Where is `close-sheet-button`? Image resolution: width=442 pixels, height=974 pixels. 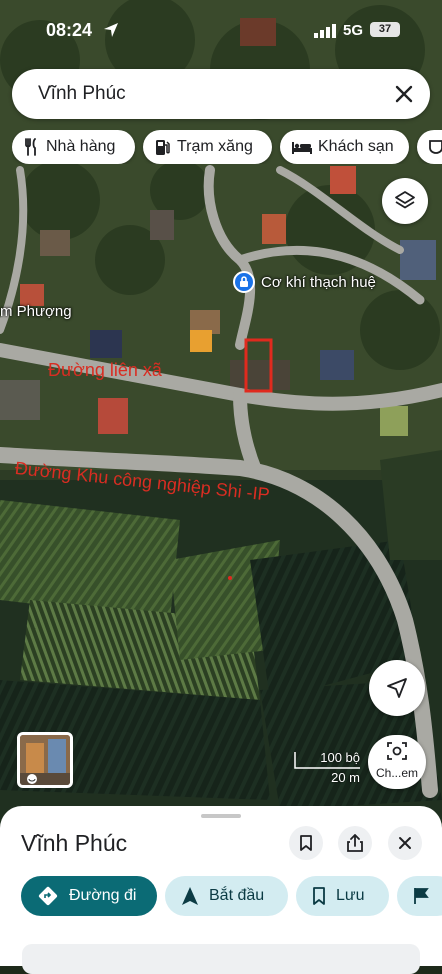
close-sheet-button is located at coordinates (405, 843).